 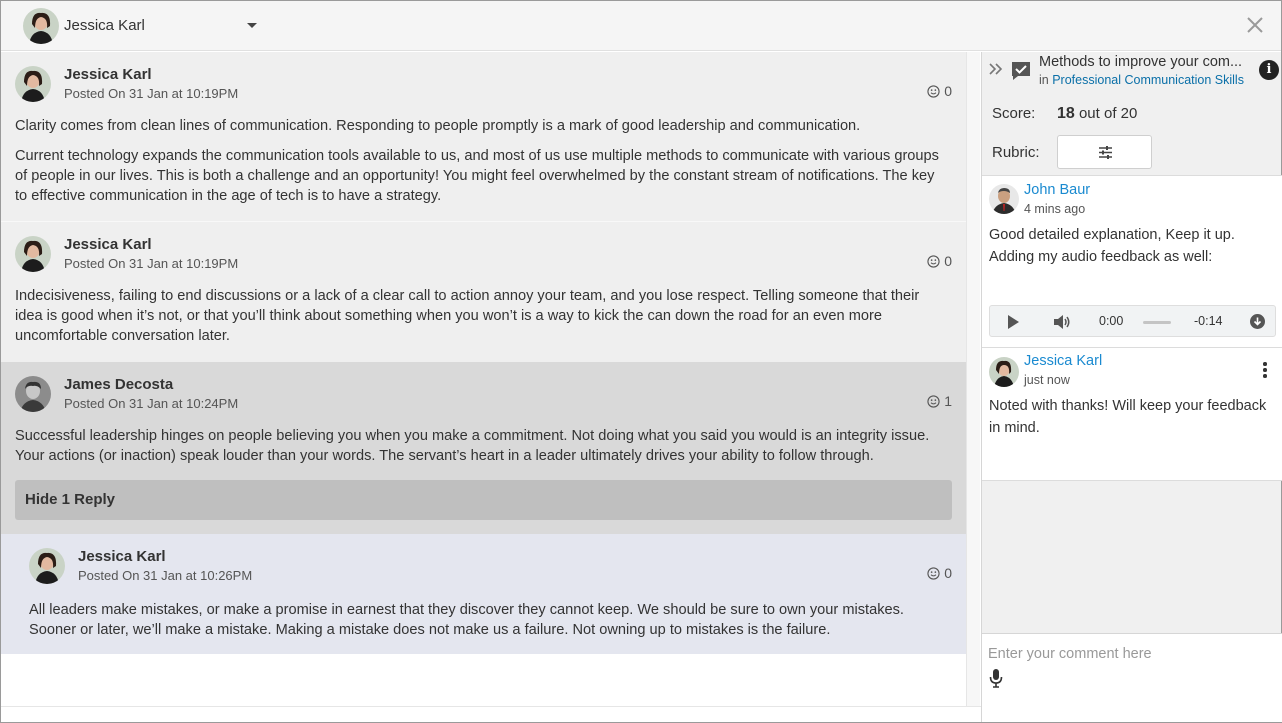 I want to click on audio-remaining-time: -0:14, so click(x=1208, y=321).